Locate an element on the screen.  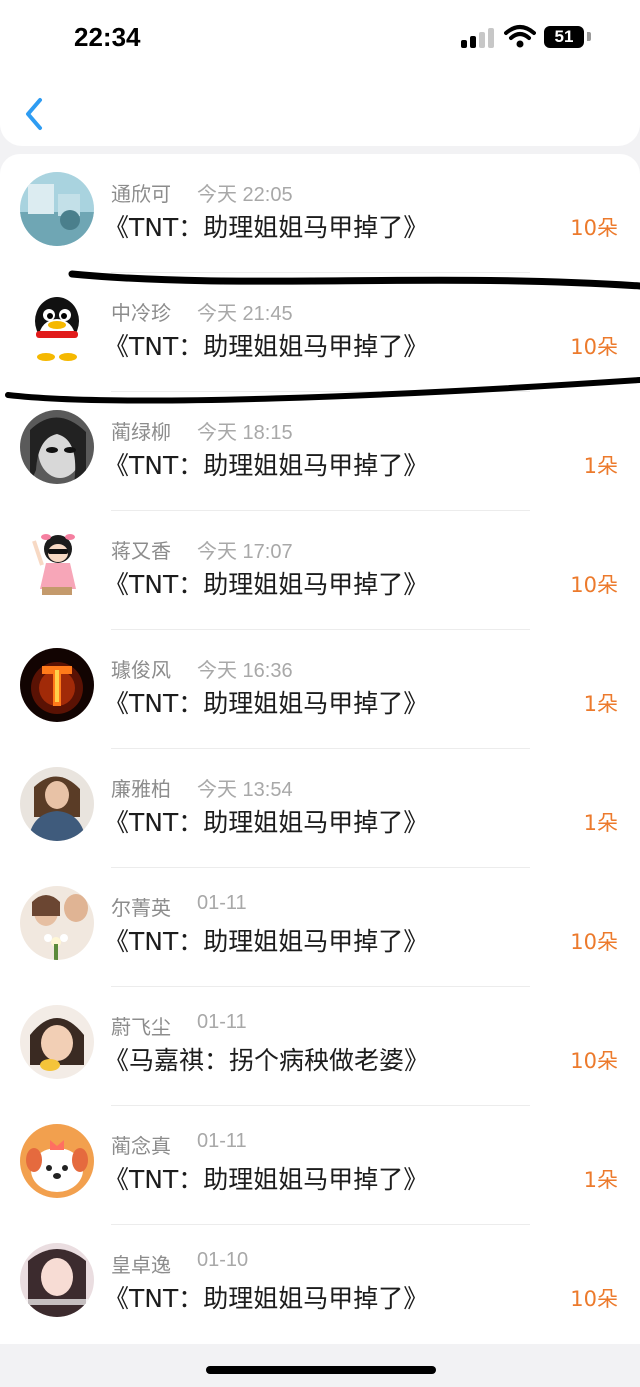
gift-time: 今天 17:07 is located at coordinates (245, 552).